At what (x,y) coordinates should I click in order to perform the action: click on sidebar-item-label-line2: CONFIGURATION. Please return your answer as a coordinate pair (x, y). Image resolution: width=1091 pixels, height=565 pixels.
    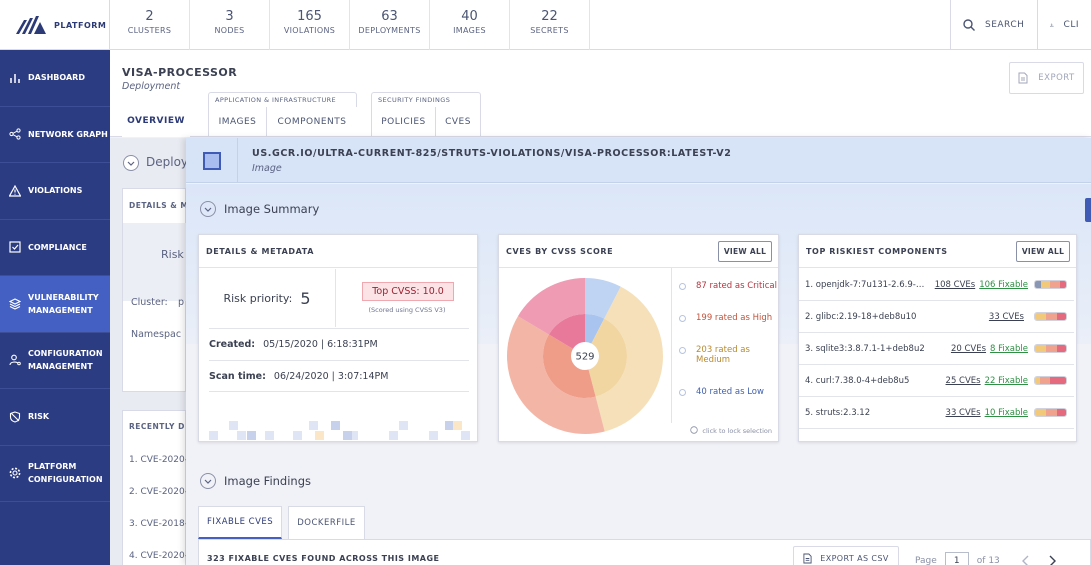
    Looking at the image, I should click on (65, 480).